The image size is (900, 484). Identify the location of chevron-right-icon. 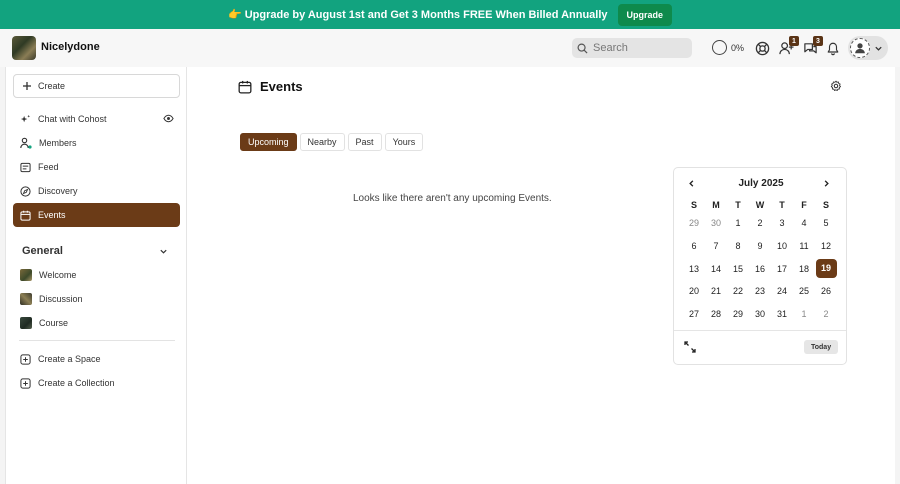
(826, 183).